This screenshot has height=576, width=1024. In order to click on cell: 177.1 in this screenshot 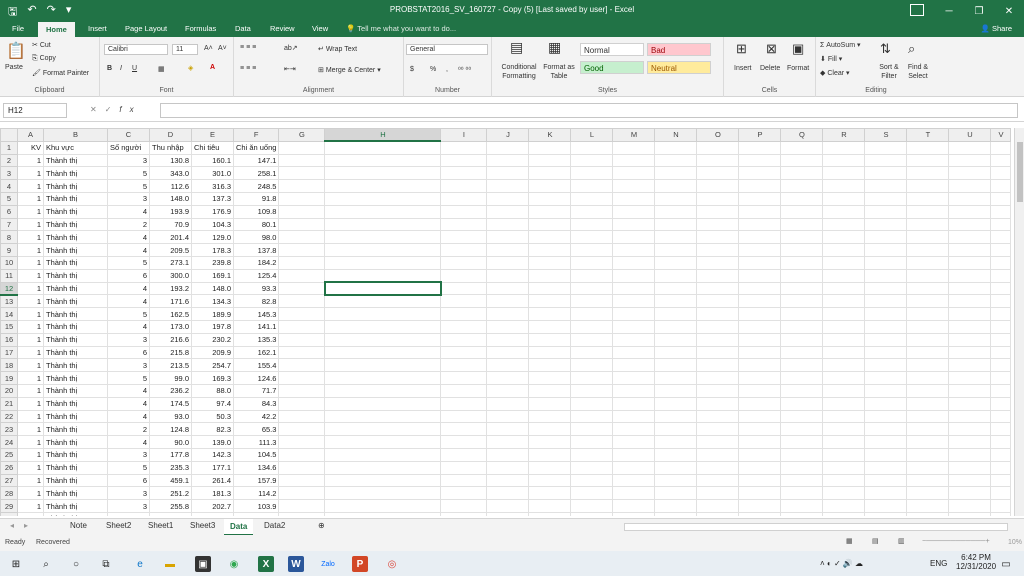, I will do `click(212, 467)`.